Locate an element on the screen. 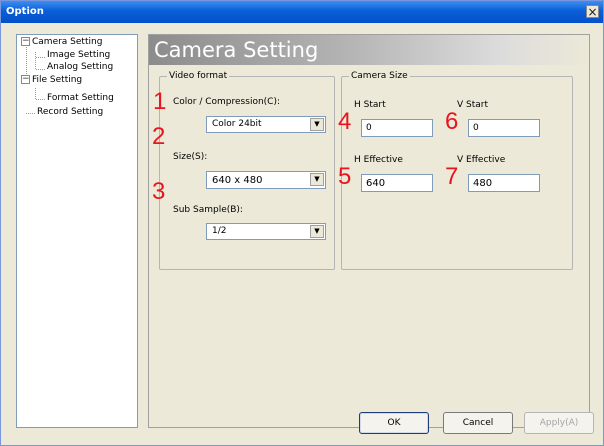 The height and width of the screenshot is (446, 604). annotation-number-2: 2 is located at coordinates (159, 136).